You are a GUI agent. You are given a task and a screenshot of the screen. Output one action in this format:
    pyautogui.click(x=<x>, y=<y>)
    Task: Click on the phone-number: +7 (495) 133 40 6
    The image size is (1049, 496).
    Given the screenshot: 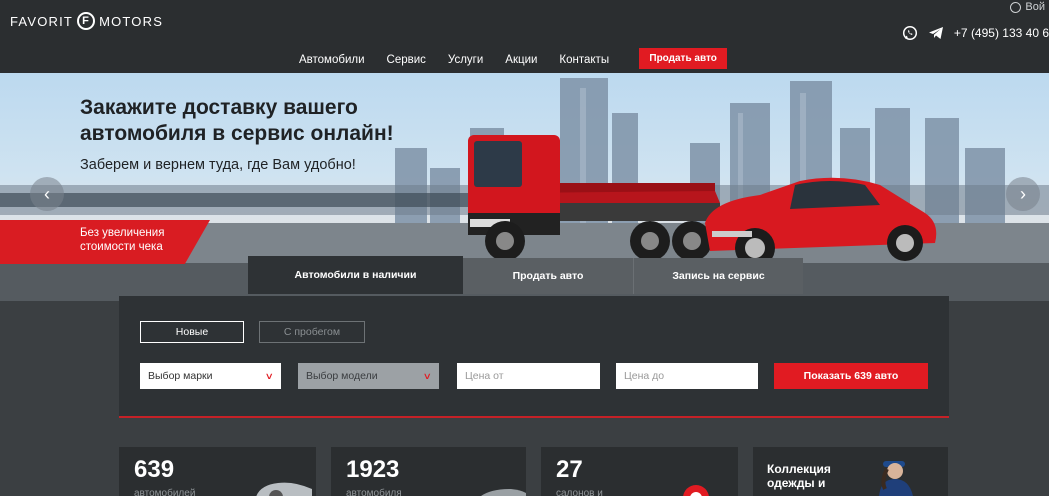 What is the action you would take?
    pyautogui.click(x=1001, y=33)
    